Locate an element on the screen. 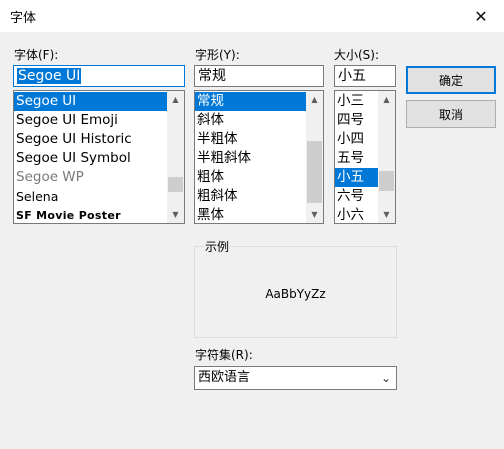 Image resolution: width=504 pixels, height=449 pixels. size-list-item: 四号 is located at coordinates (356, 120).